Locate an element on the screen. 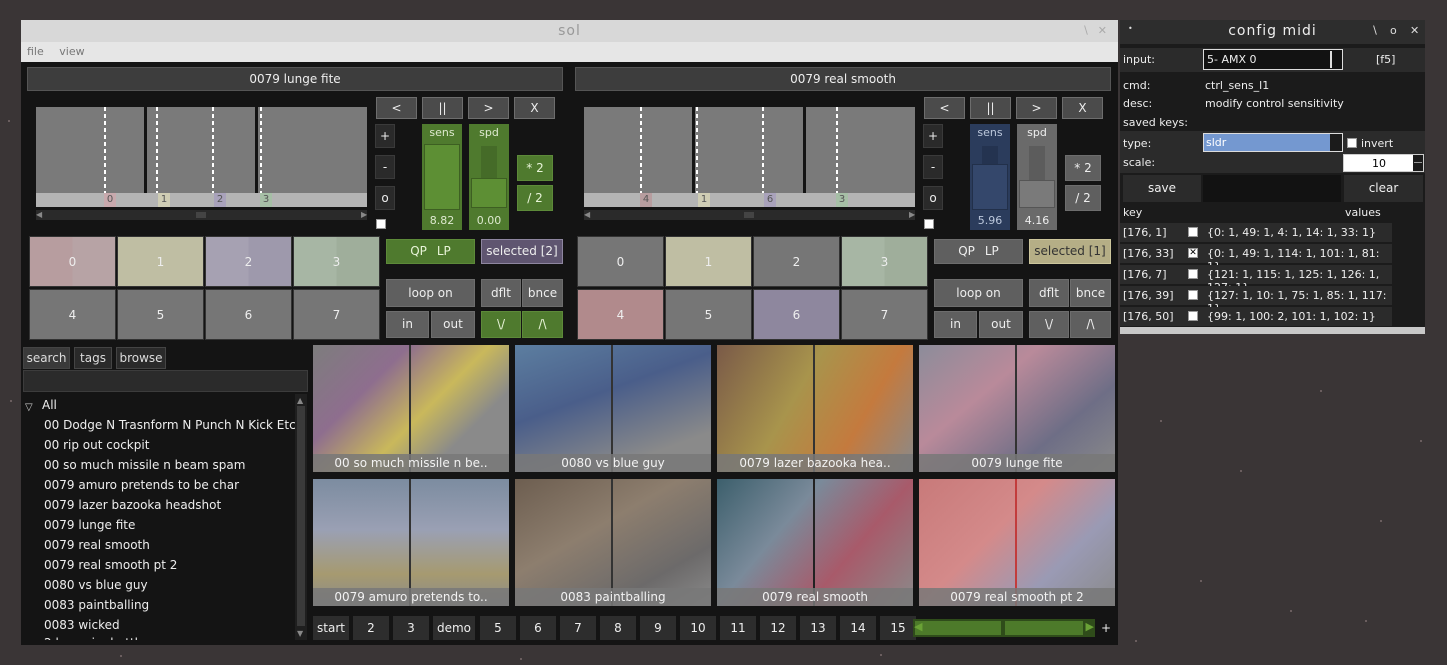 The width and height of the screenshot is (1447, 665). selected-button: selected [2] is located at coordinates (522, 251).